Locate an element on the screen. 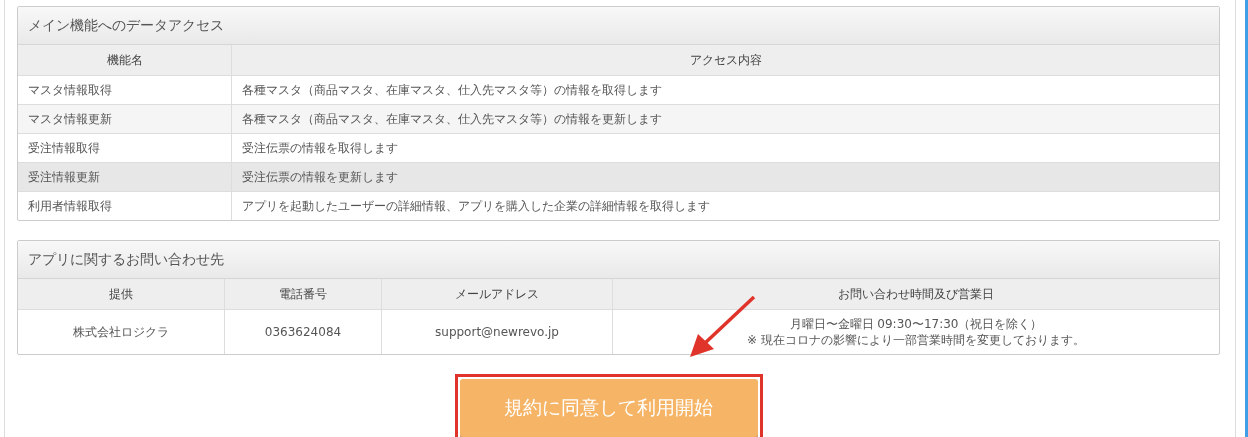 This screenshot has width=1248, height=437. table-cell-text: 月曜日〜金曜日 09:30〜17:30（祝日を除く） is located at coordinates (916, 324).